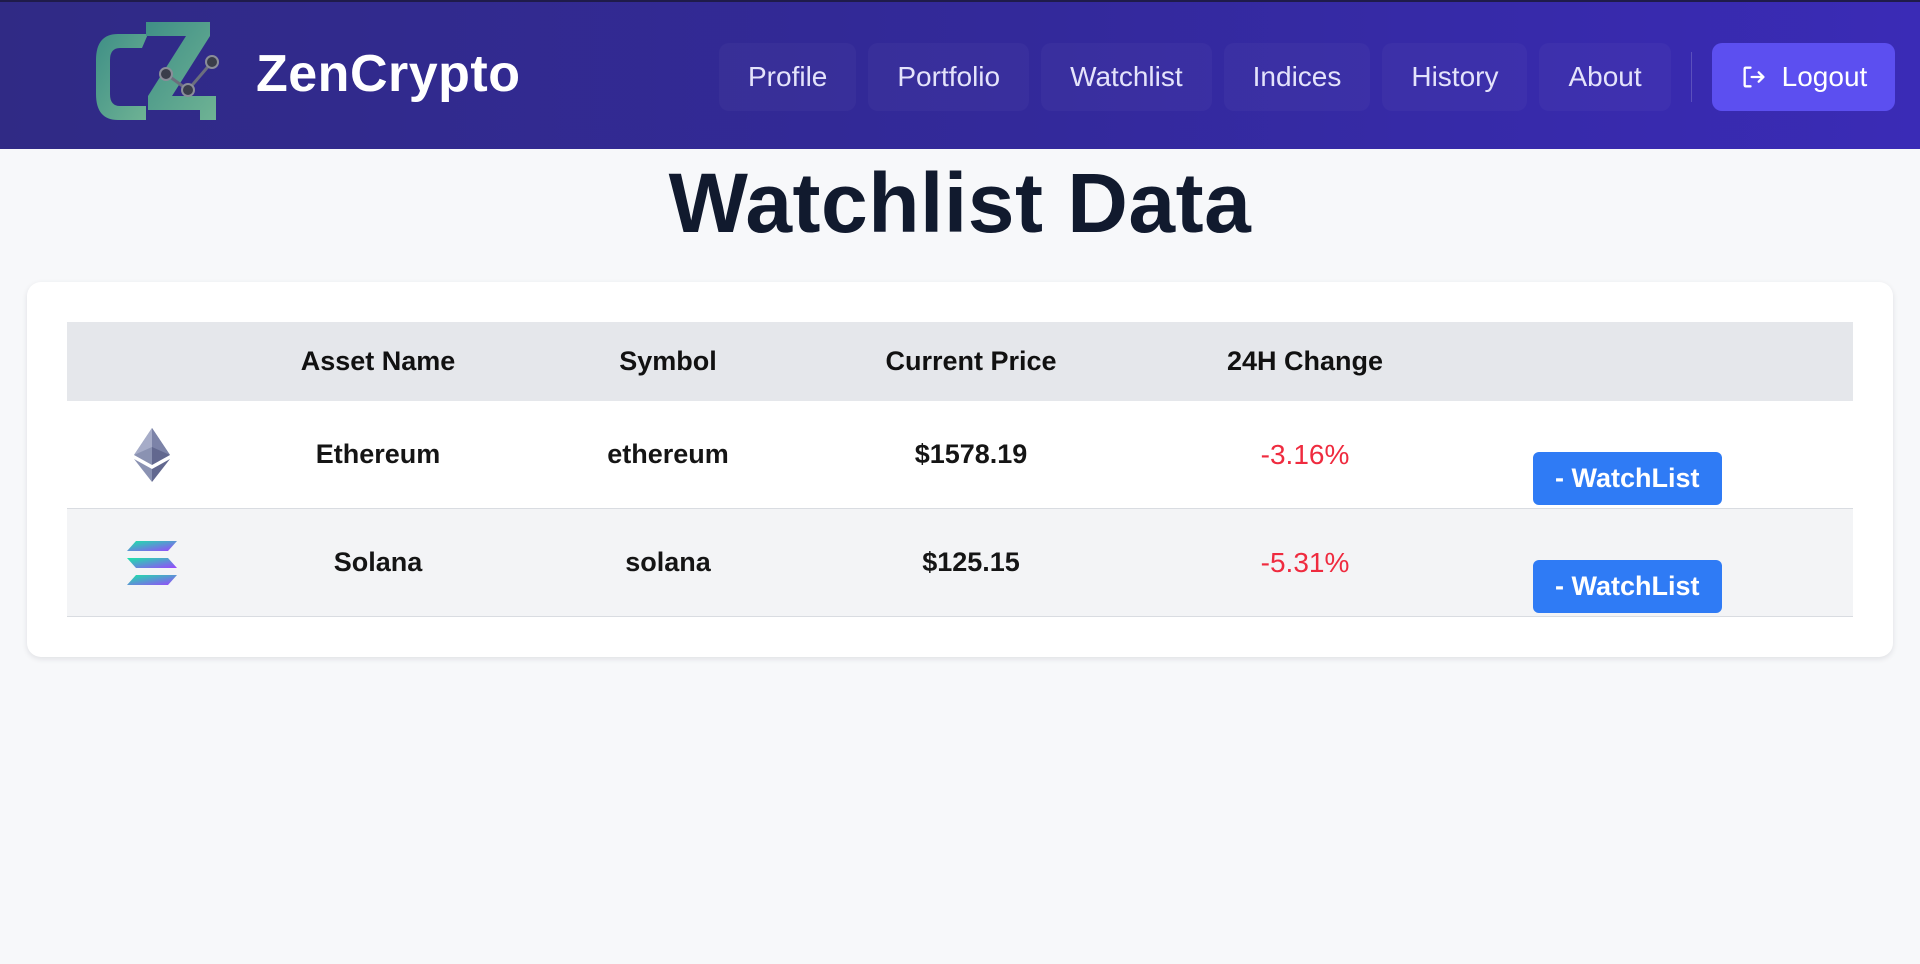 The image size is (1920, 964). Describe the element at coordinates (1669, 361) in the screenshot. I see `column-header-action` at that location.